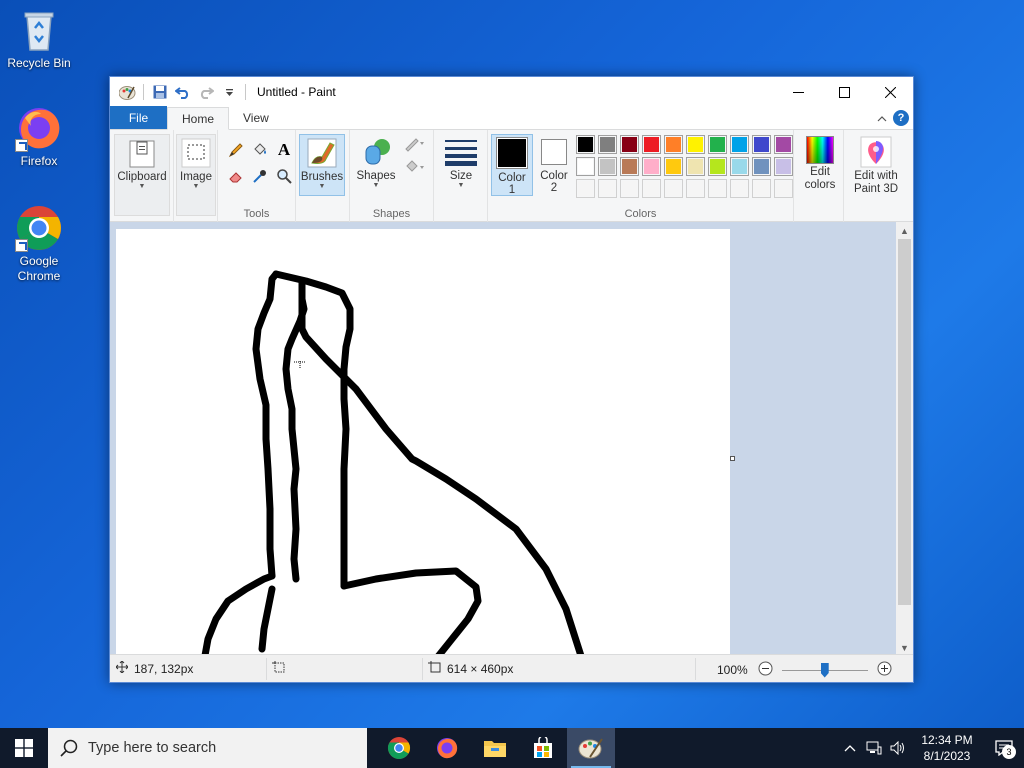 This screenshot has height=768, width=1024. I want to click on desktop-icon-chrome: Google Chrome, so click(39, 244).